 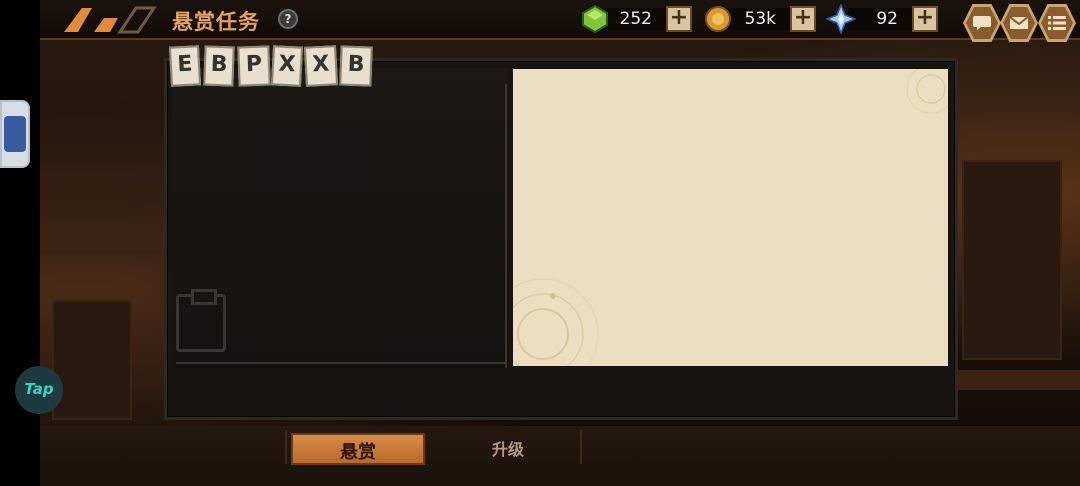 I want to click on bottom-tab-bar, so click(x=560, y=456).